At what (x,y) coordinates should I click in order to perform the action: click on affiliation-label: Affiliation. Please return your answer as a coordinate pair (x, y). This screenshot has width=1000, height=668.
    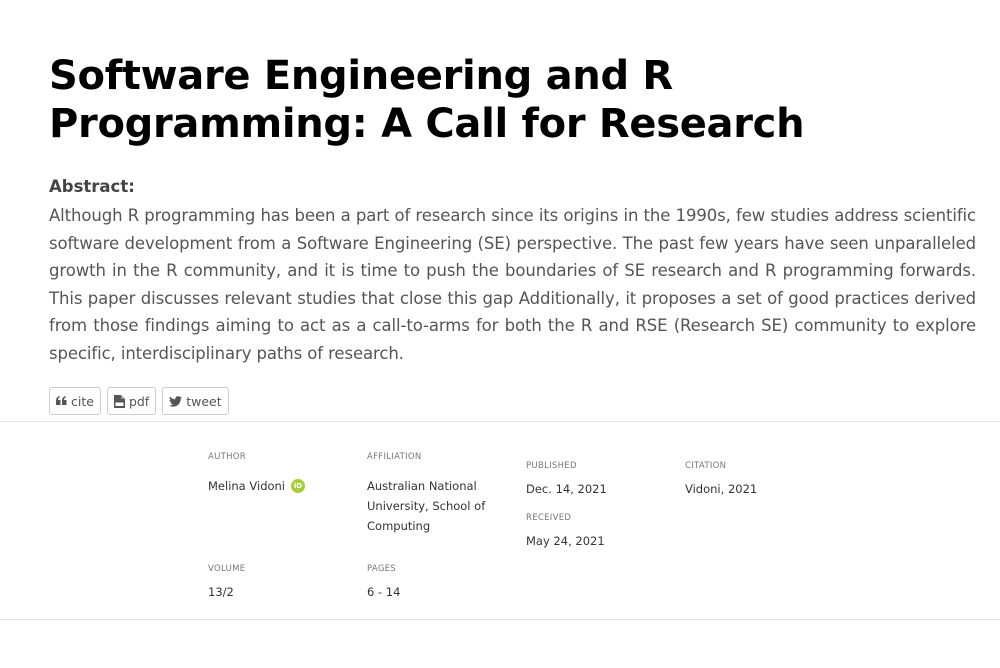
    Looking at the image, I should click on (394, 457).